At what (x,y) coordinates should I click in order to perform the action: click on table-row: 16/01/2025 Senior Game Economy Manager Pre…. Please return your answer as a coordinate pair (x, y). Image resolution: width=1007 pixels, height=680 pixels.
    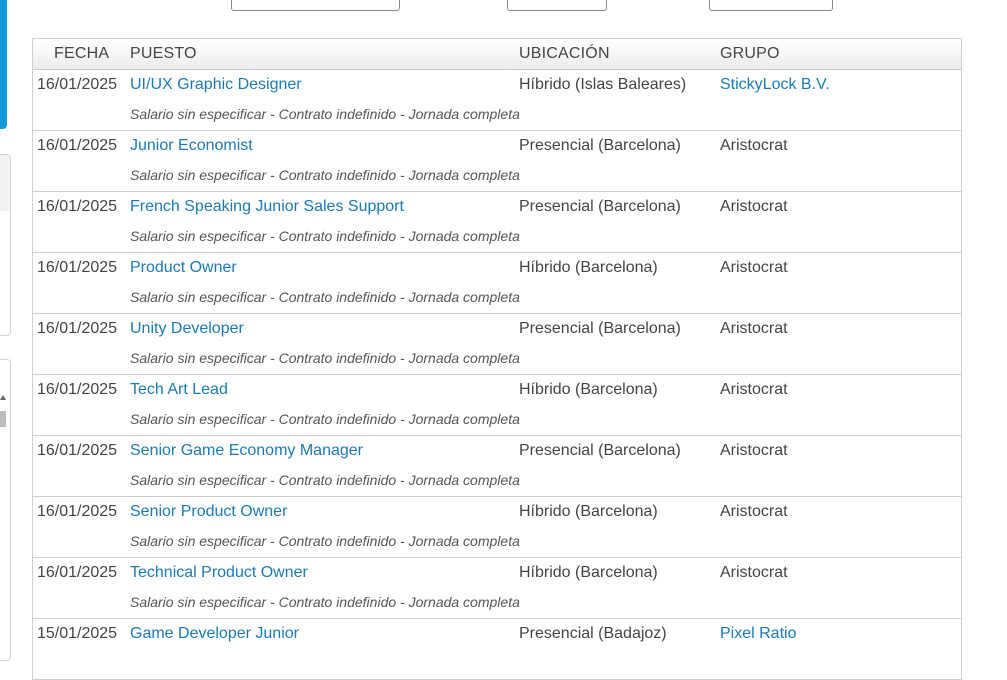
    Looking at the image, I should click on (497, 466).